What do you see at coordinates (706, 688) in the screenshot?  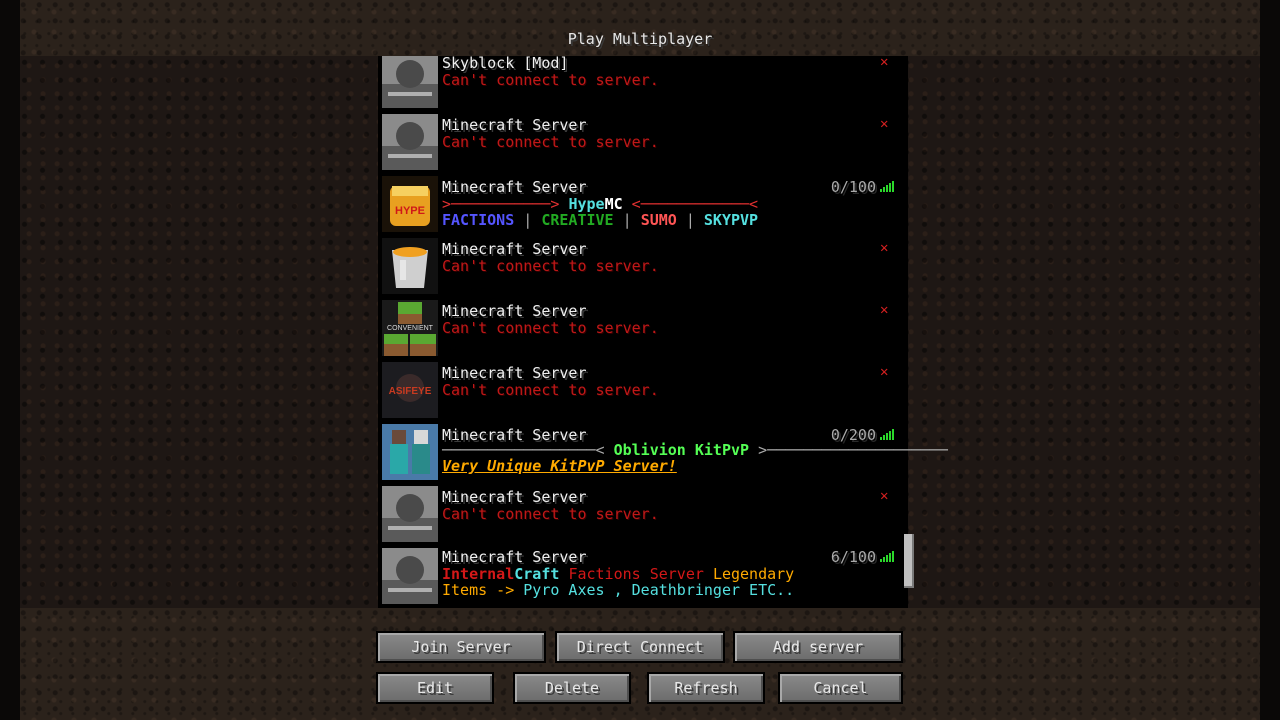 I see `refresh-button: Refresh` at bounding box center [706, 688].